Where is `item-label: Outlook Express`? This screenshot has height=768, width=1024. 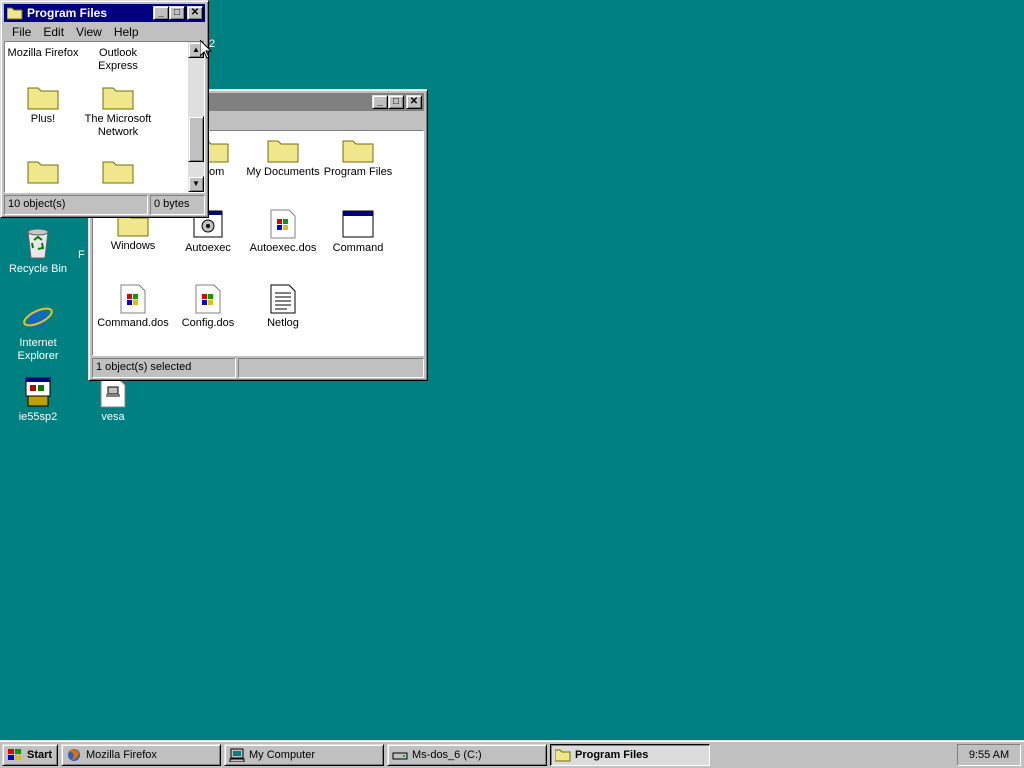
item-label: Outlook Express is located at coordinates (118, 59).